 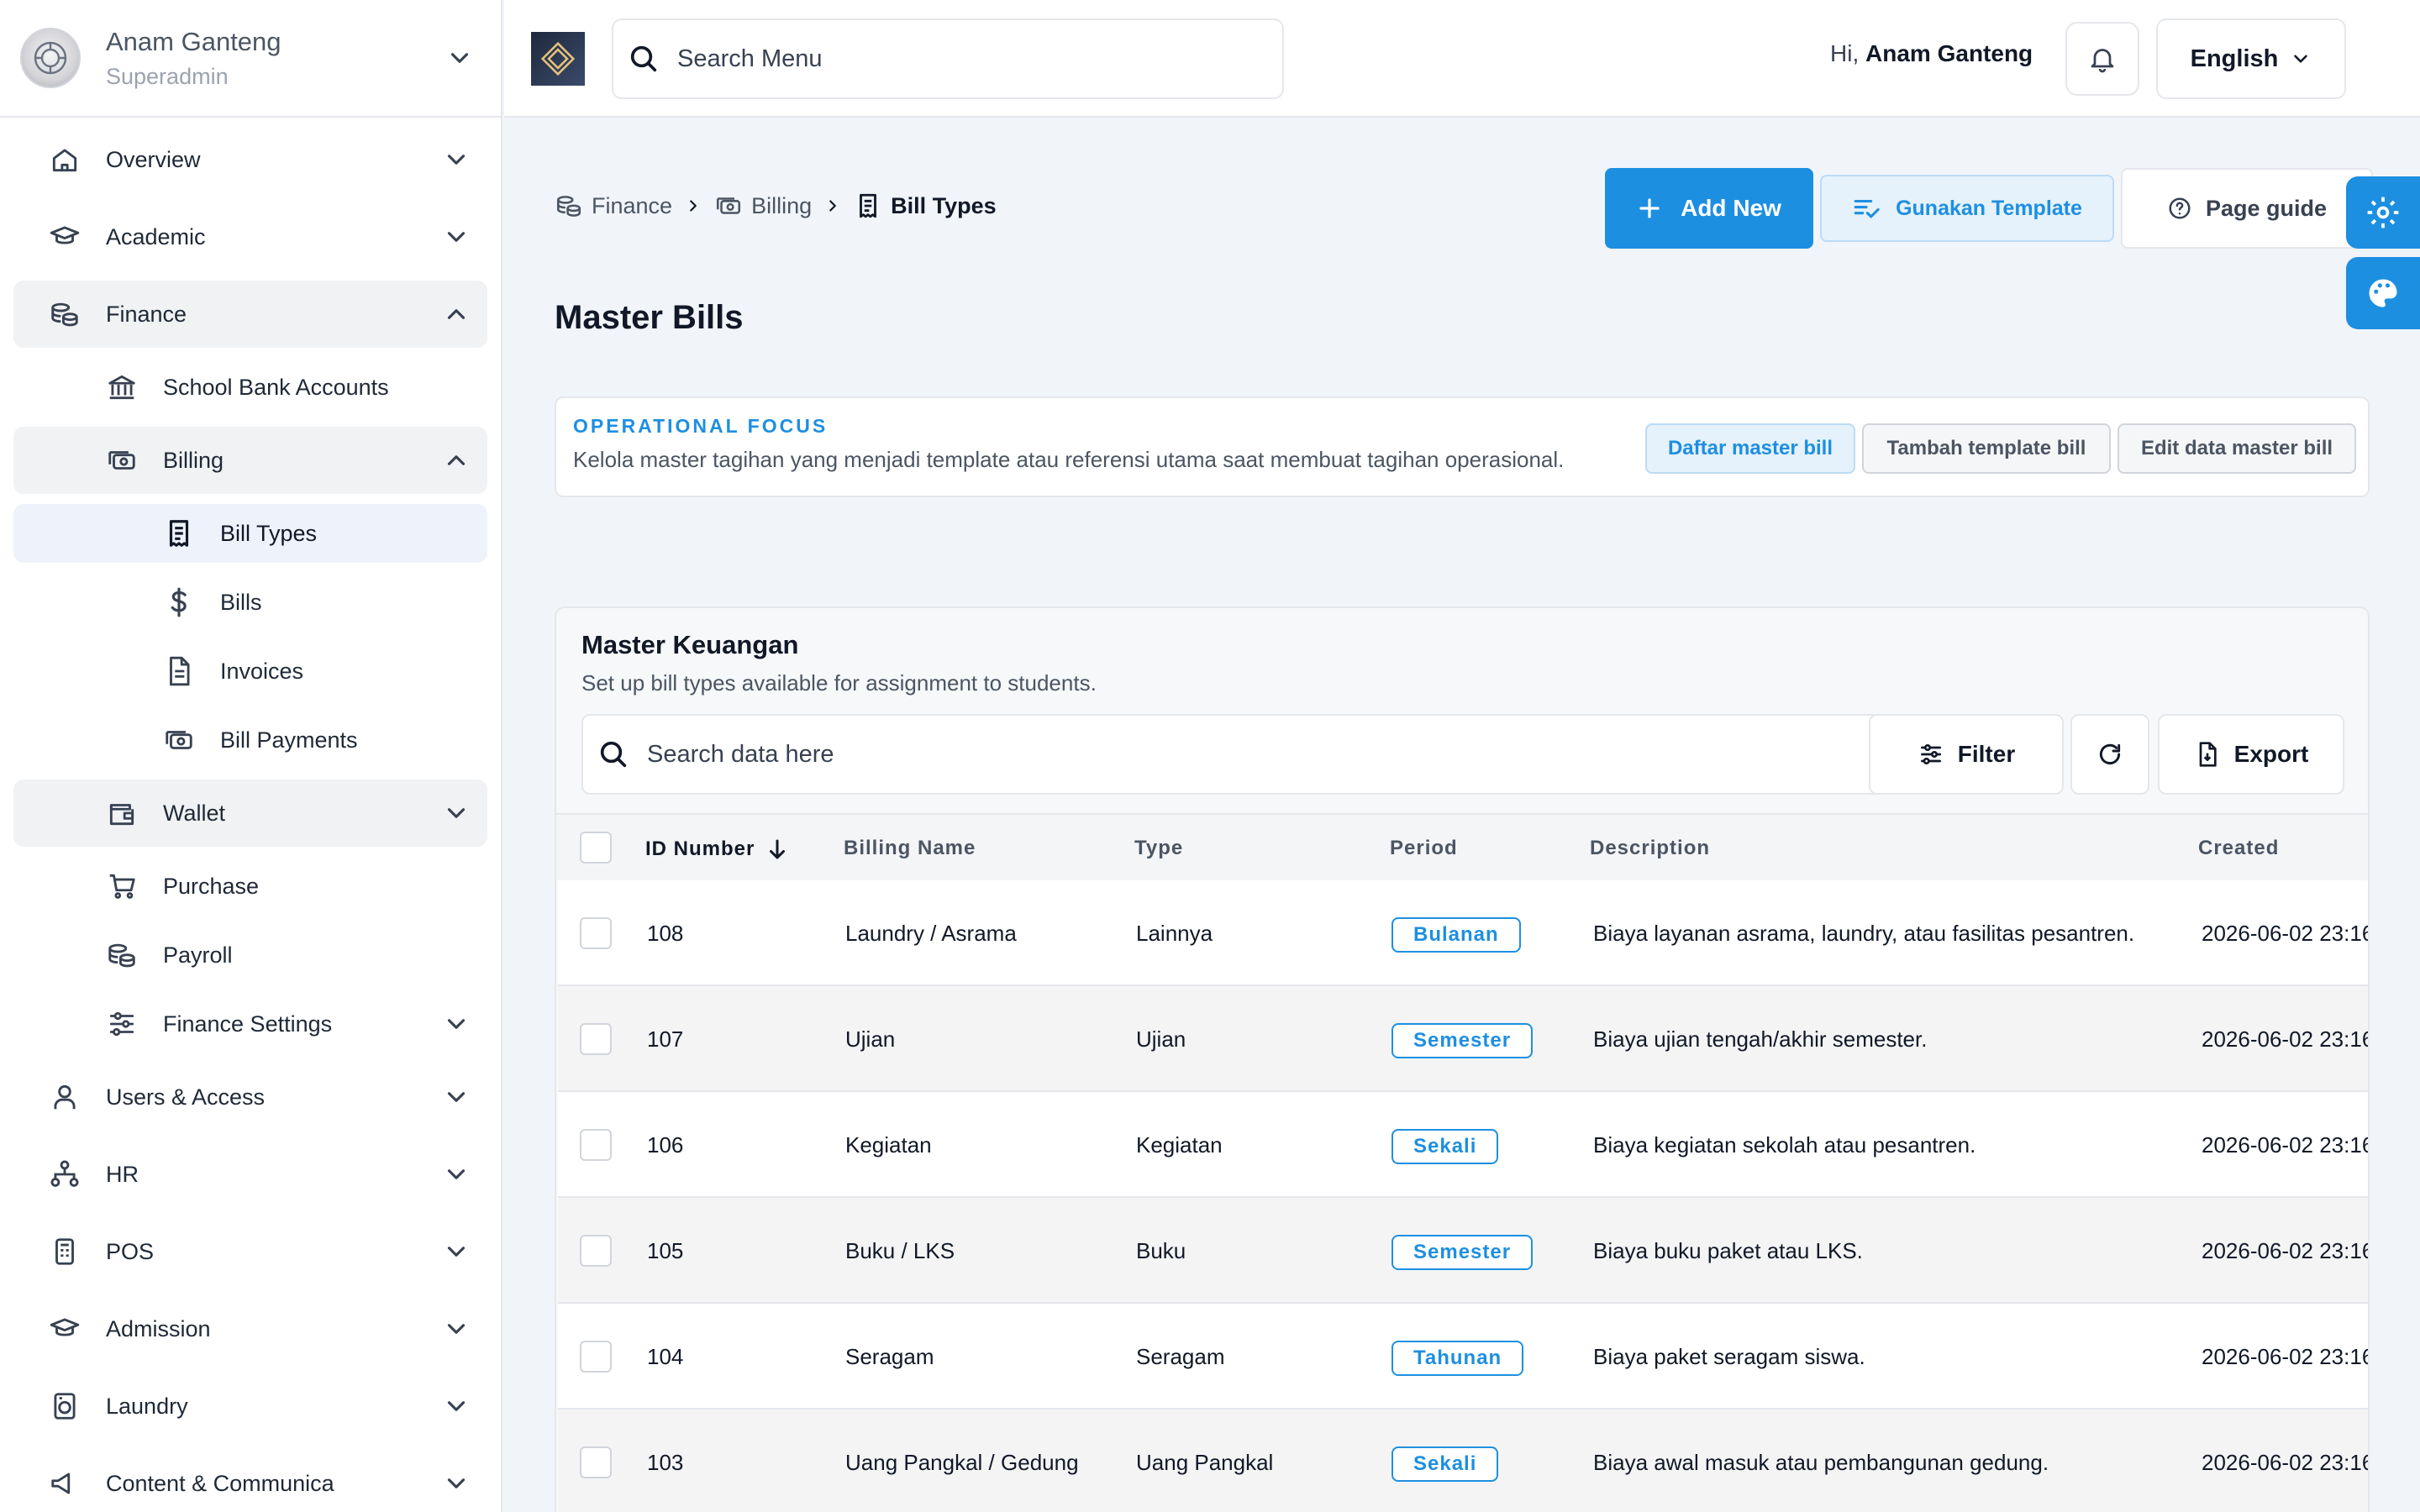 What do you see at coordinates (147, 1406) in the screenshot?
I see `sidebar-item-label: Laundry` at bounding box center [147, 1406].